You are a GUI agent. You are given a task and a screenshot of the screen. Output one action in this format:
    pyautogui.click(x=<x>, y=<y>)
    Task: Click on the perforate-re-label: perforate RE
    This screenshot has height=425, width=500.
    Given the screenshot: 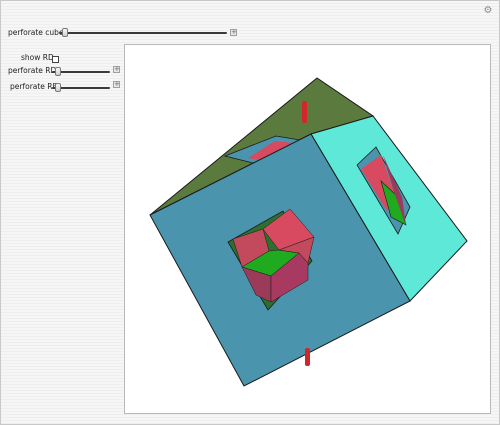 What is the action you would take?
    pyautogui.click(x=34, y=86)
    